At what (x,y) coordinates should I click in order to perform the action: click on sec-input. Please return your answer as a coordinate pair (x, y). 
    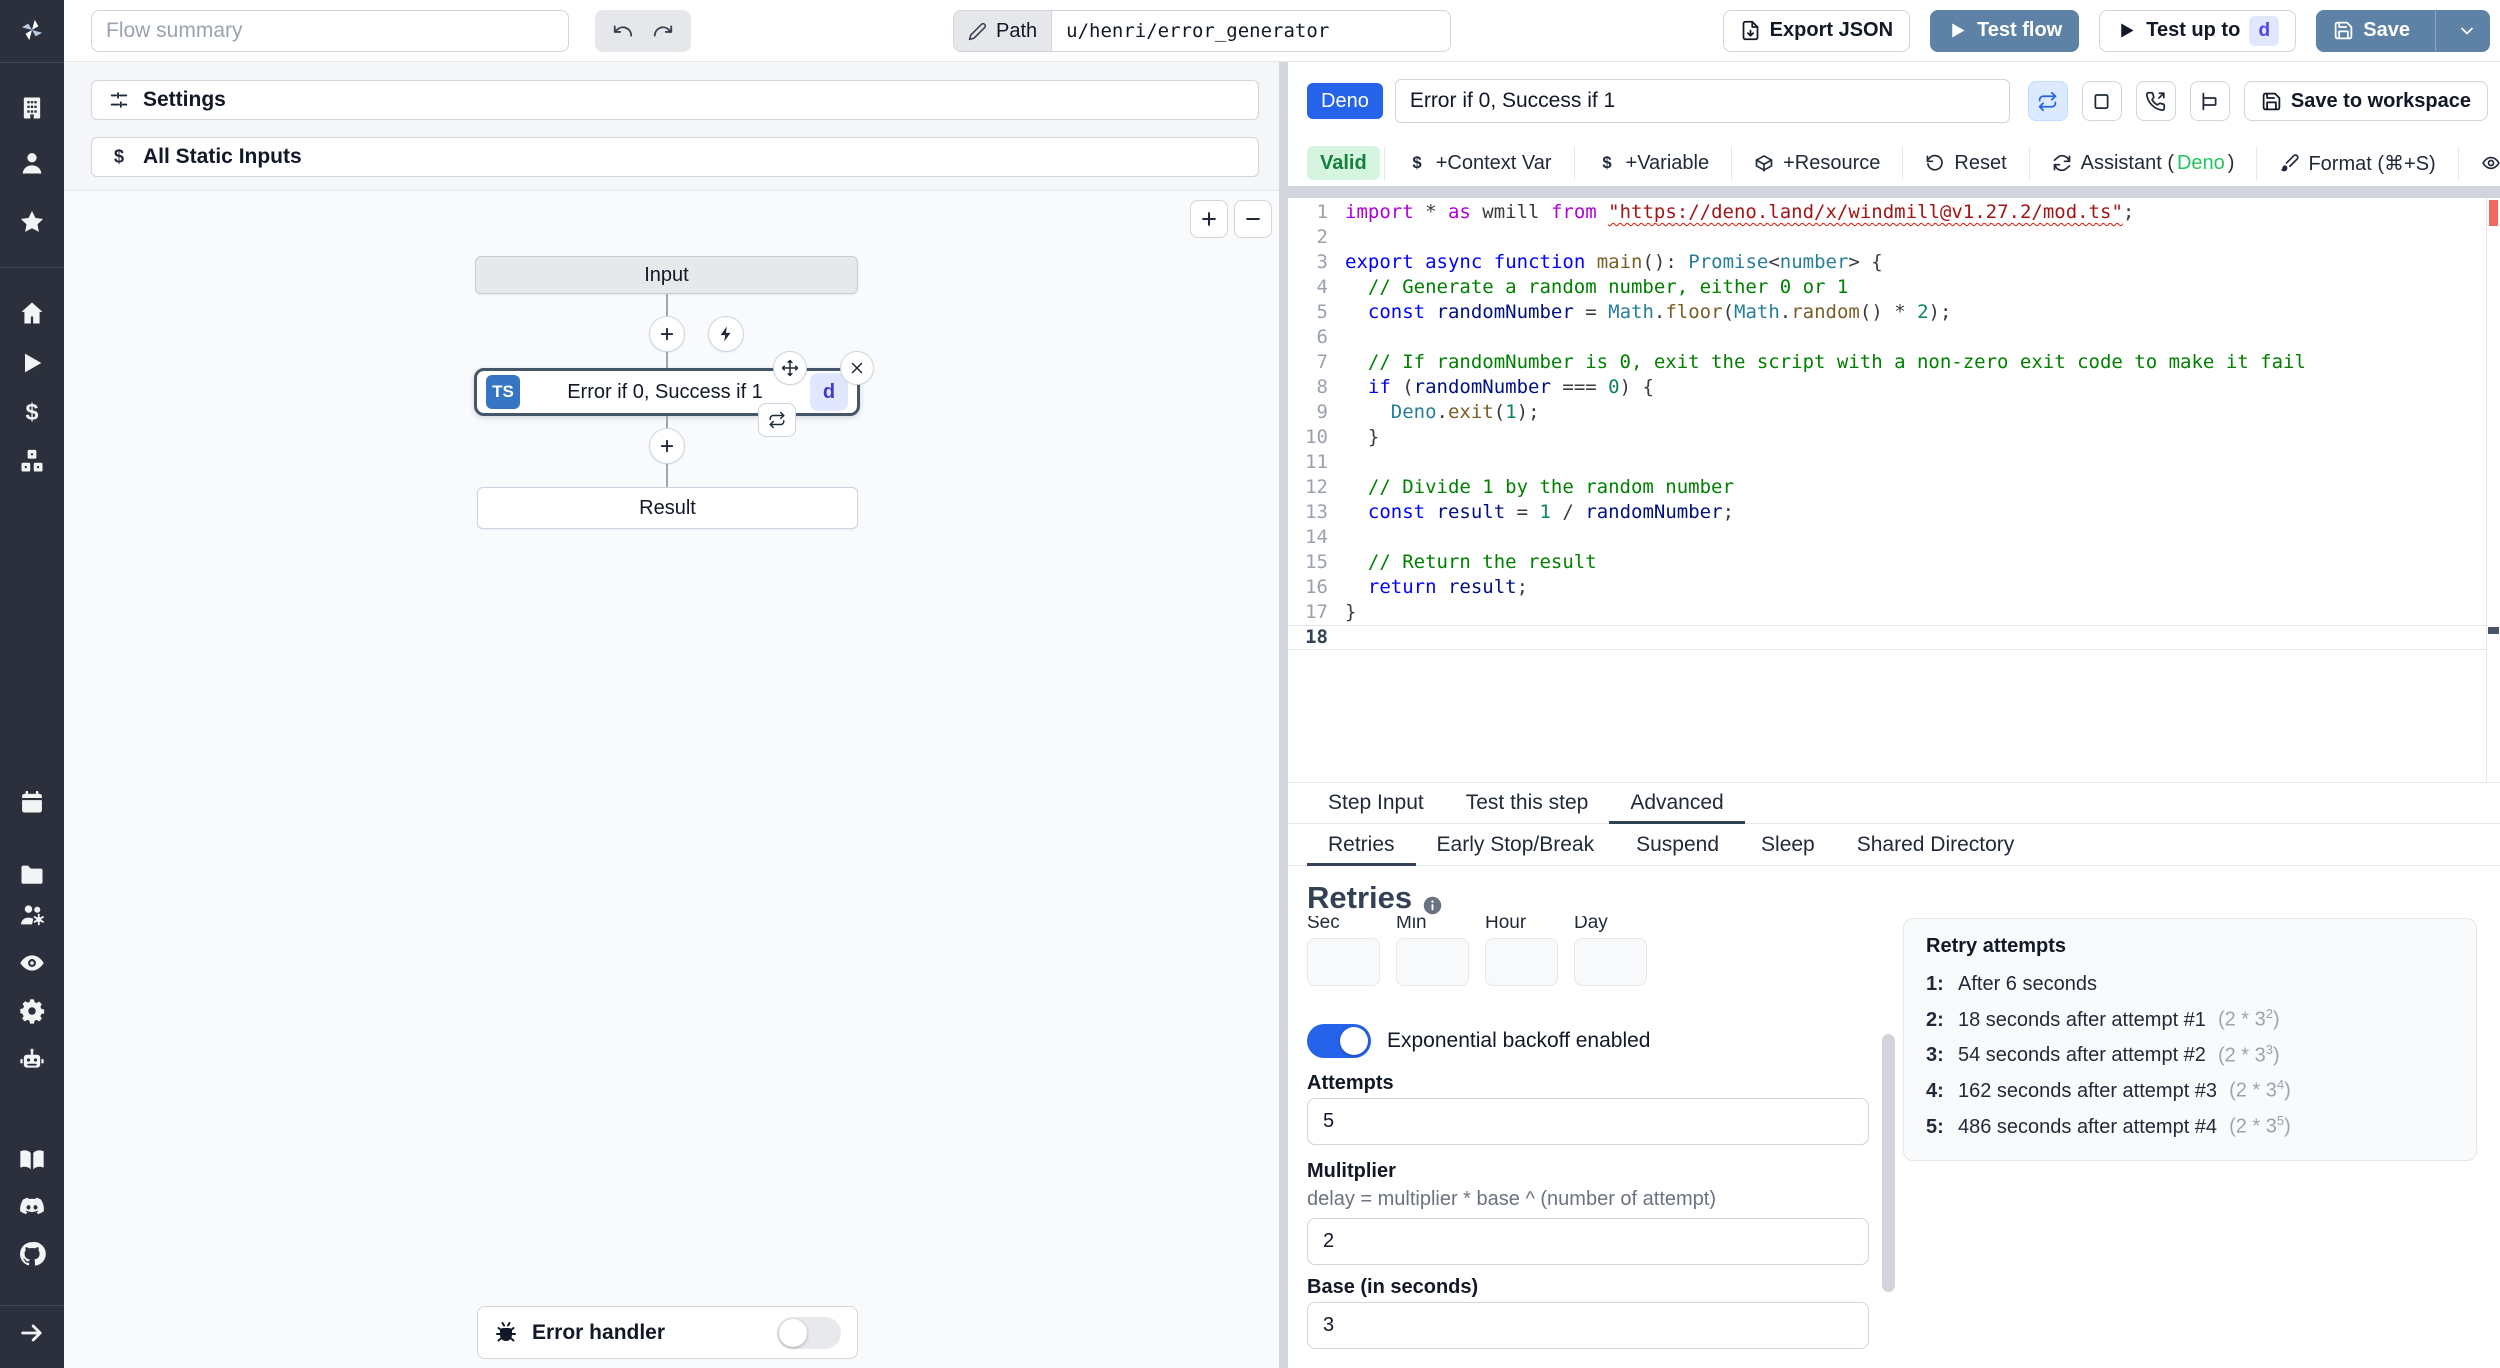
    Looking at the image, I should click on (1343, 962).